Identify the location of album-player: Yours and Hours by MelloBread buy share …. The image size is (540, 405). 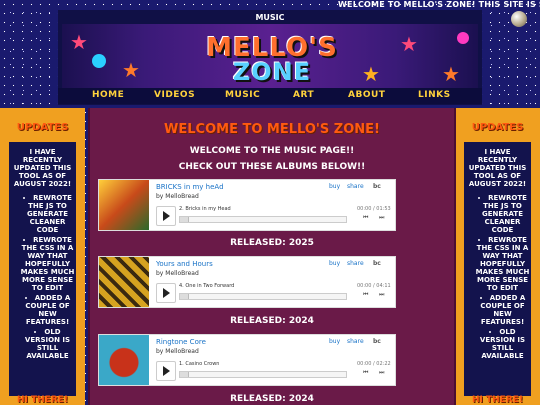
(247, 282).